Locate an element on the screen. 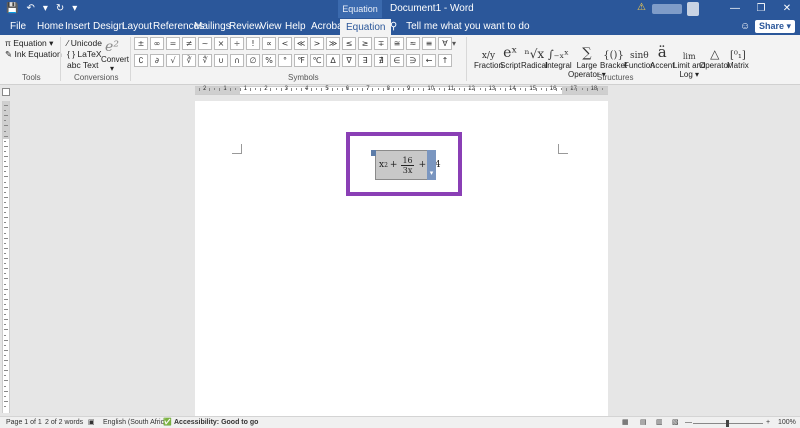 Image resolution: width=800 pixels, height=428 pixels. symbol-button: % is located at coordinates (269, 60).